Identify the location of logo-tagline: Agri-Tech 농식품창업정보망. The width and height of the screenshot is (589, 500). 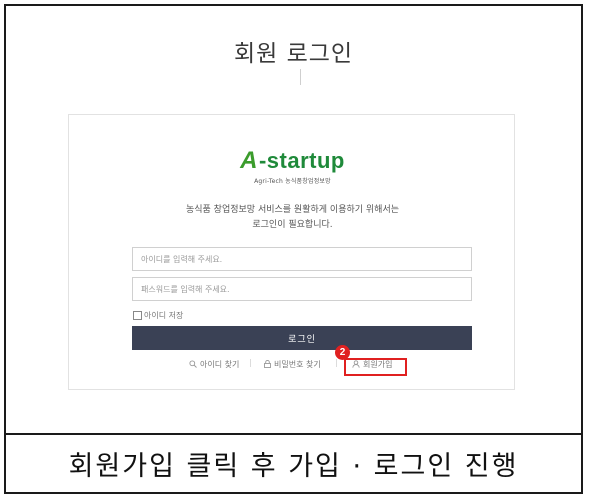
(292, 181).